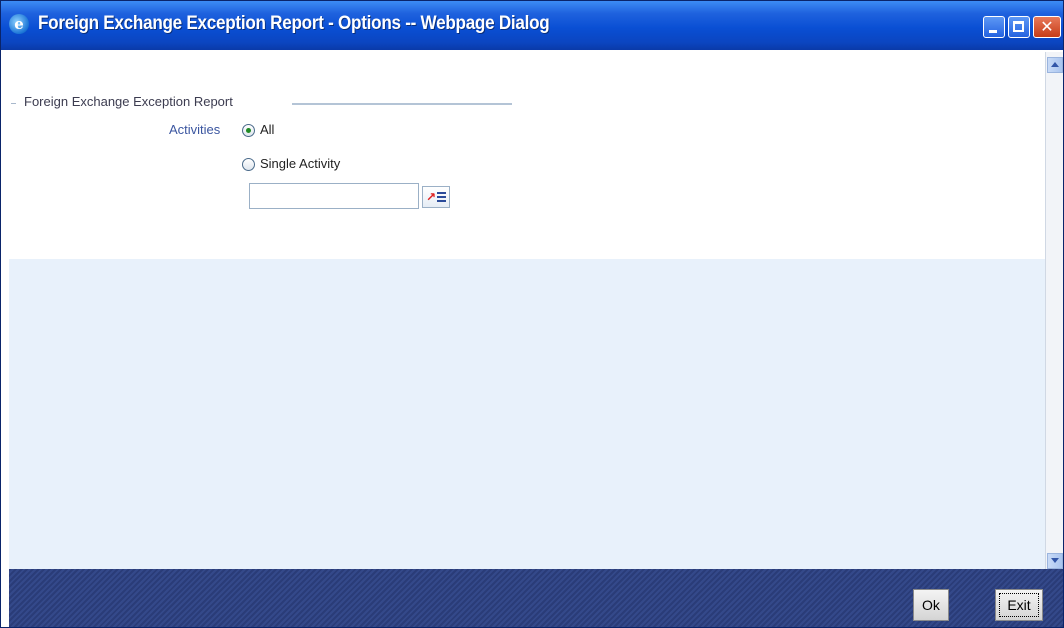  What do you see at coordinates (1019, 27) in the screenshot?
I see `maximize-icon` at bounding box center [1019, 27].